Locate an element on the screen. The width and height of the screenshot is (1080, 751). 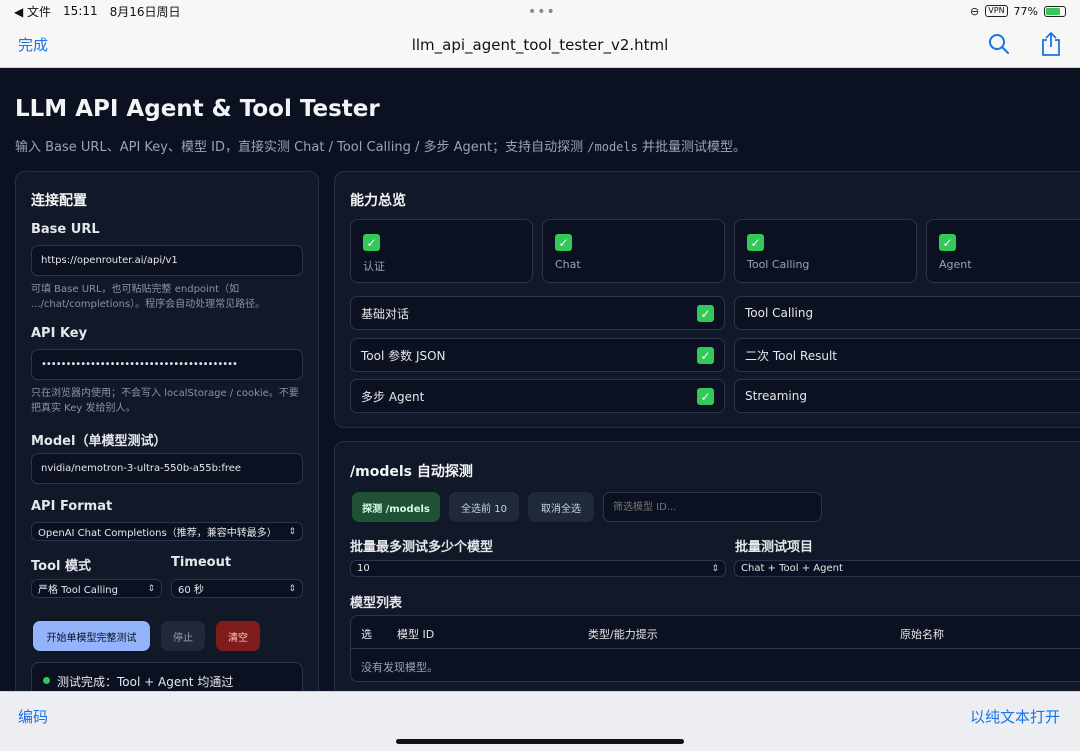
capability-tile-chat: ✓ Chat is located at coordinates (633, 251).